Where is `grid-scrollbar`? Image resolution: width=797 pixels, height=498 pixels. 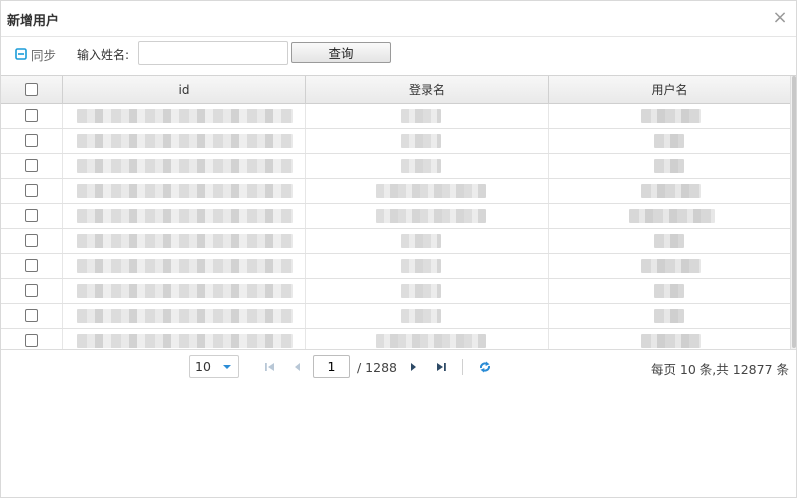 grid-scrollbar is located at coordinates (793, 212).